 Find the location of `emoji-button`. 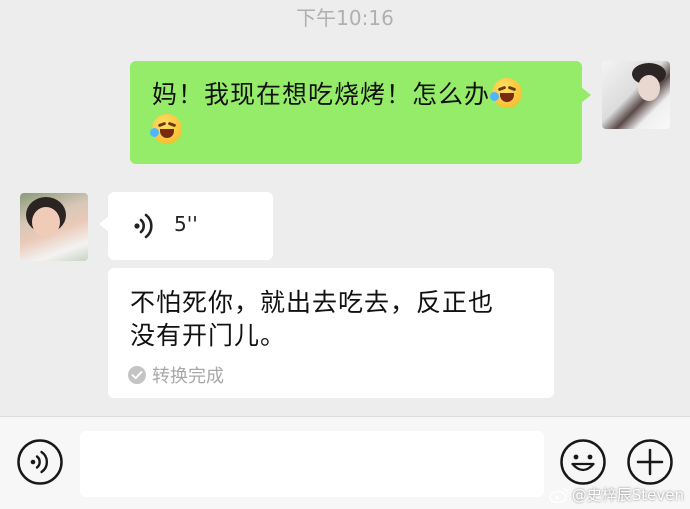

emoji-button is located at coordinates (583, 462).